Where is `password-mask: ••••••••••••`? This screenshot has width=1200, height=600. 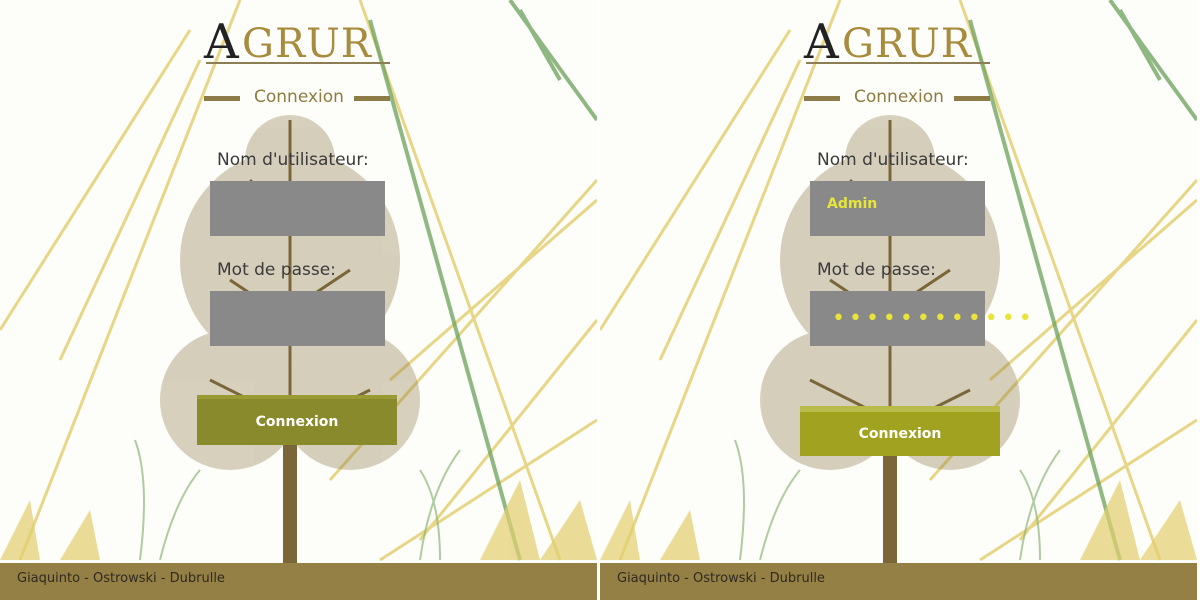
password-mask: •••••••••••• is located at coordinates (934, 318).